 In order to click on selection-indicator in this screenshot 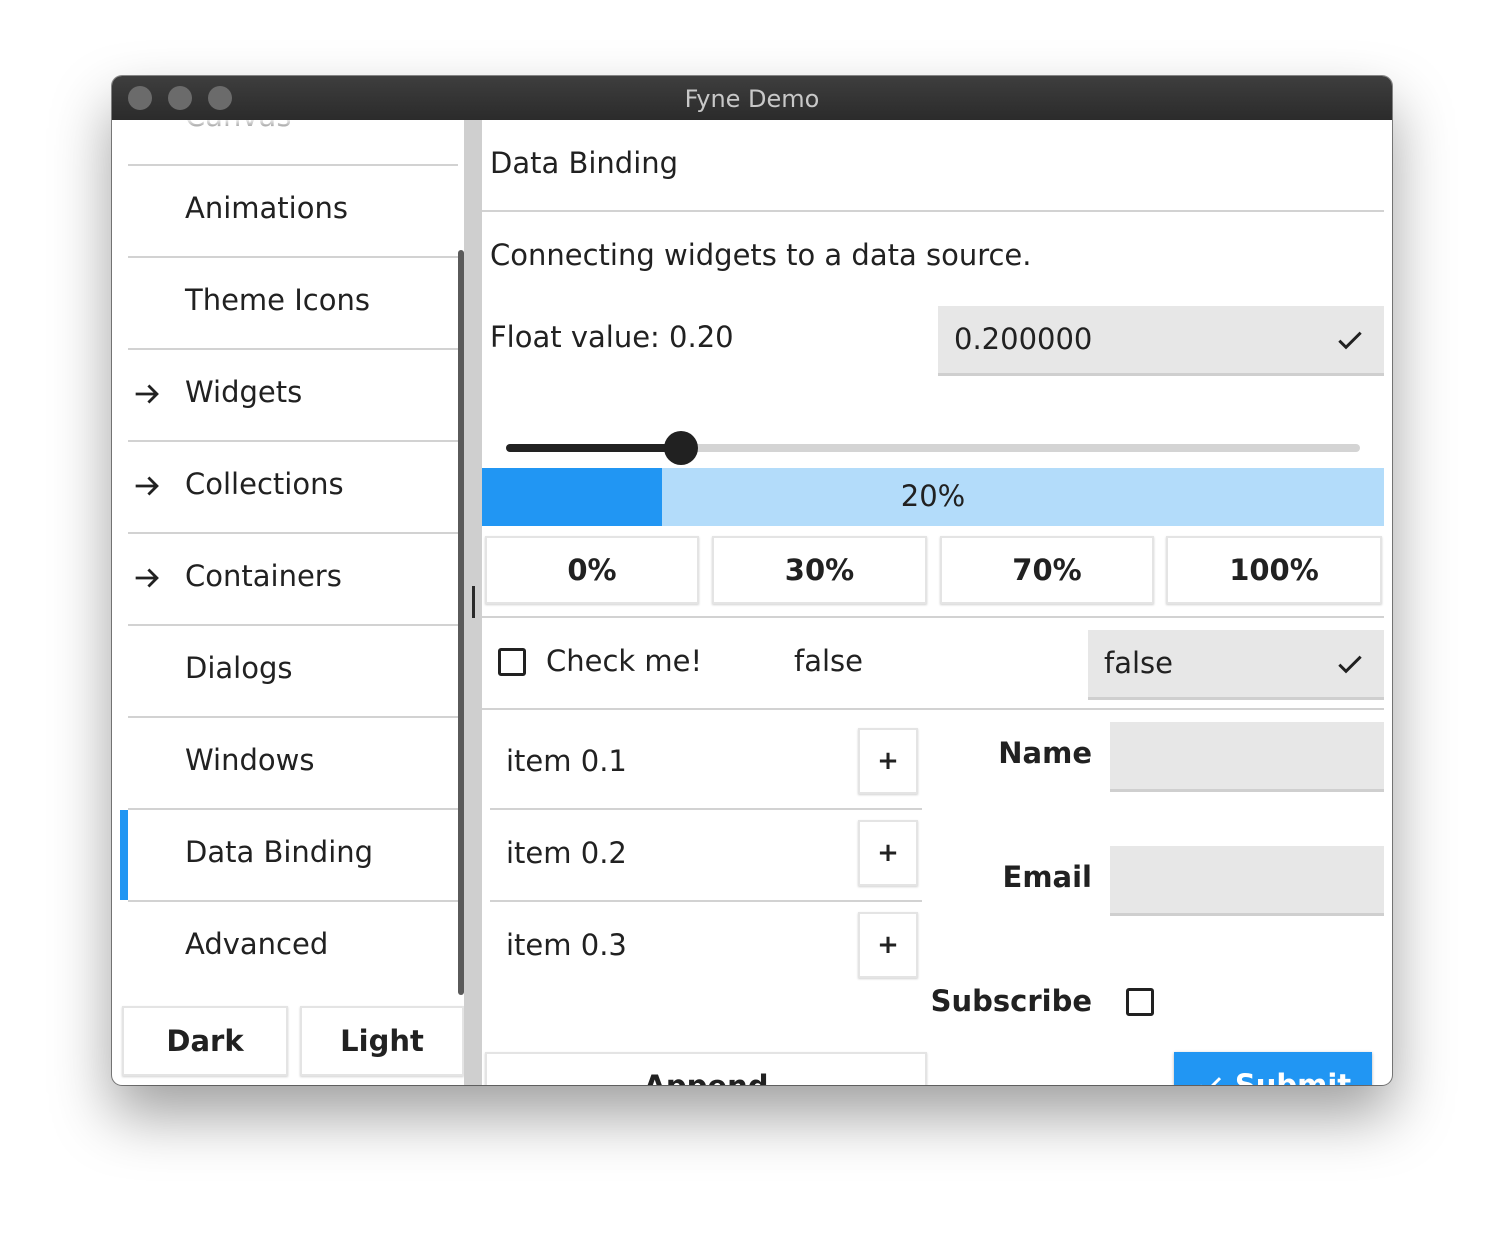, I will do `click(124, 855)`.